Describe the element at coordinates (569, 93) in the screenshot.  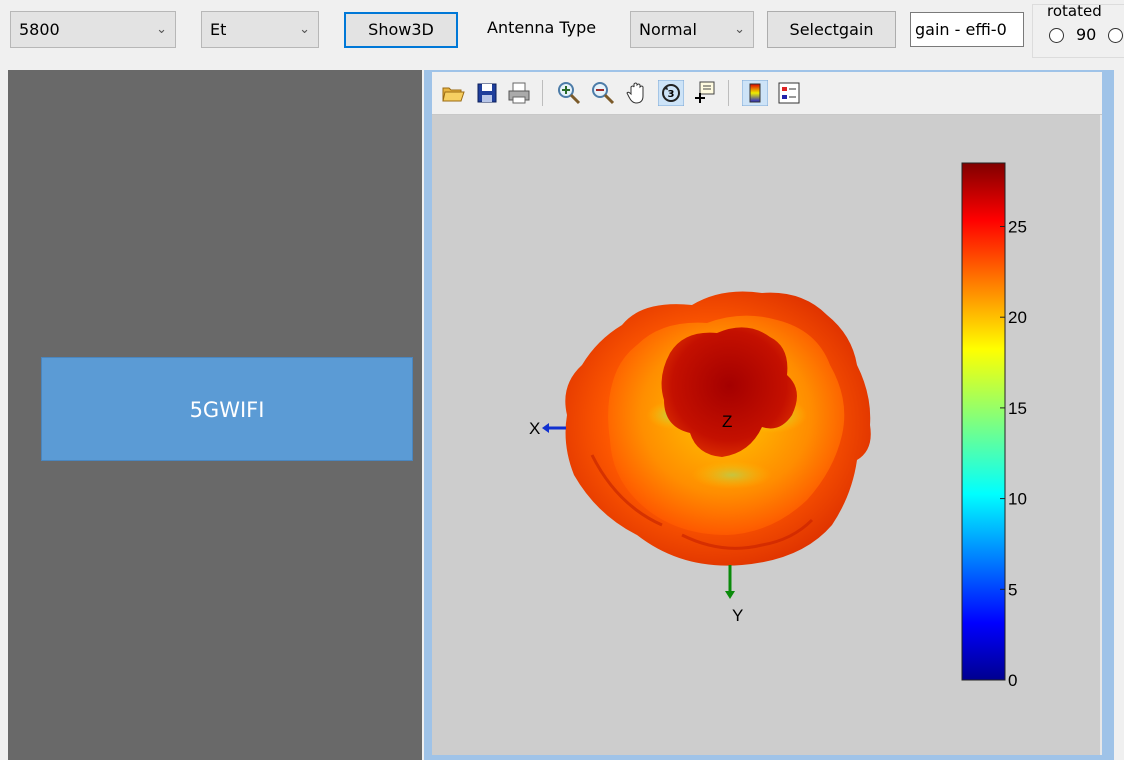
I see `zoom-in-icon` at that location.